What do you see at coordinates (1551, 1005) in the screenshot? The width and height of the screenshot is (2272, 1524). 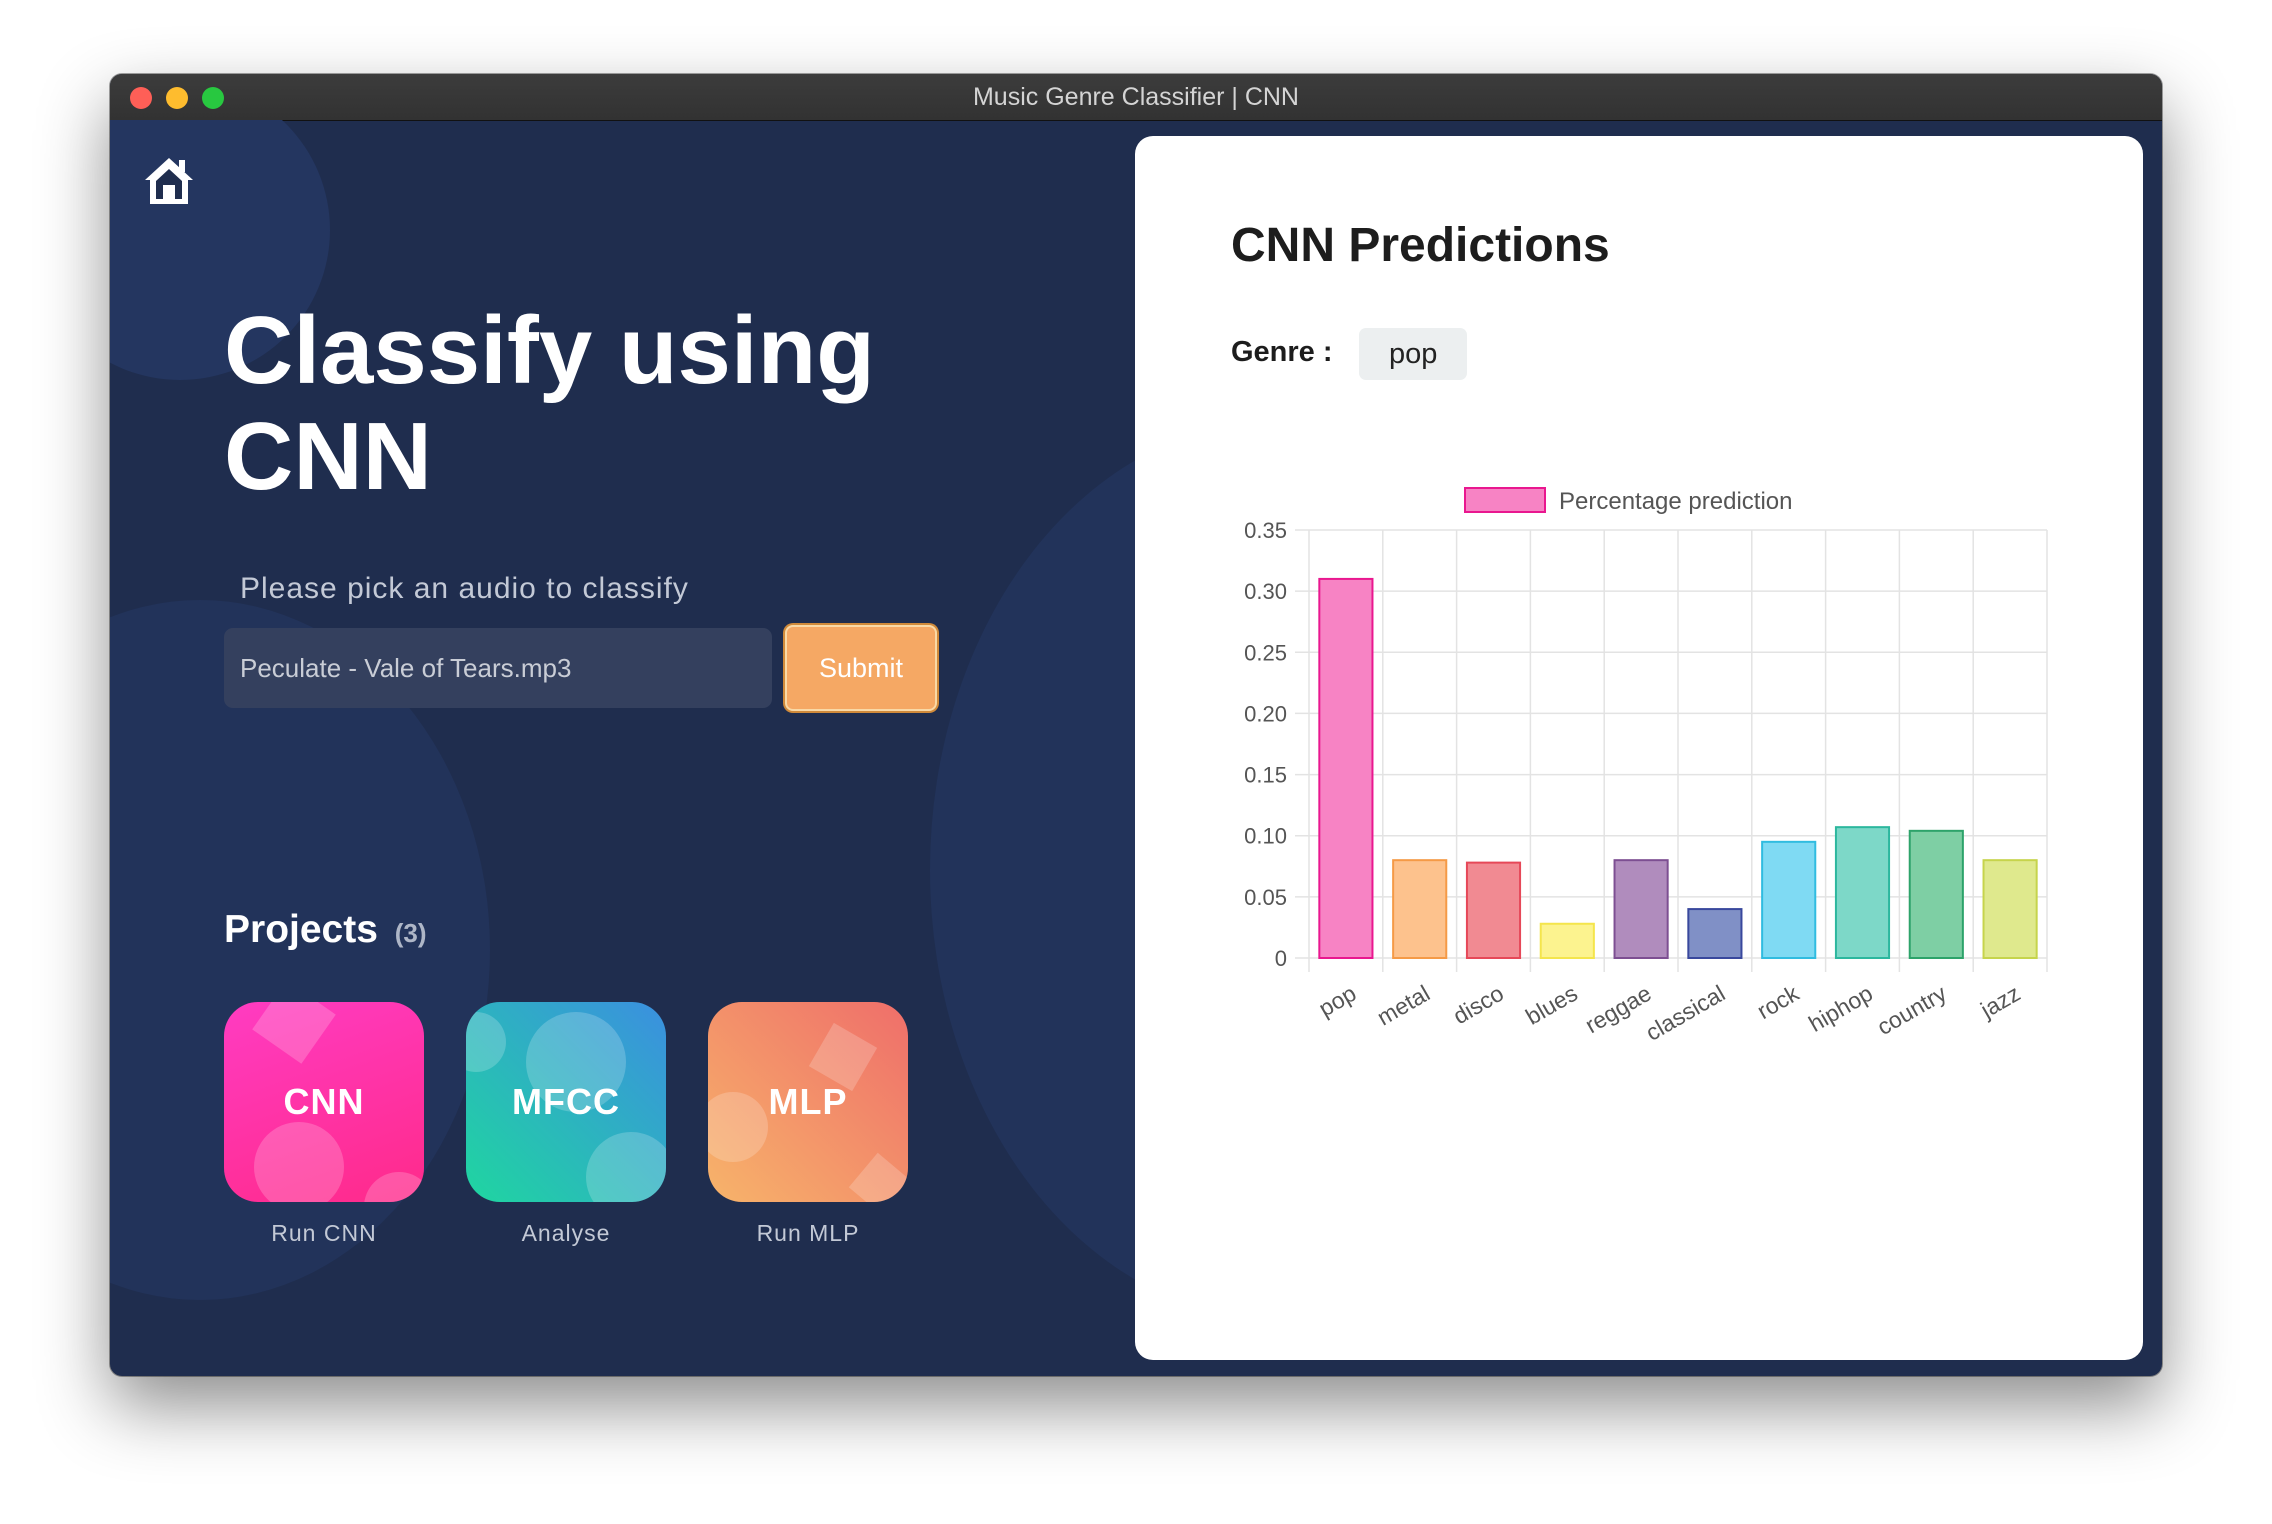 I see `x-tick-label: blues` at bounding box center [1551, 1005].